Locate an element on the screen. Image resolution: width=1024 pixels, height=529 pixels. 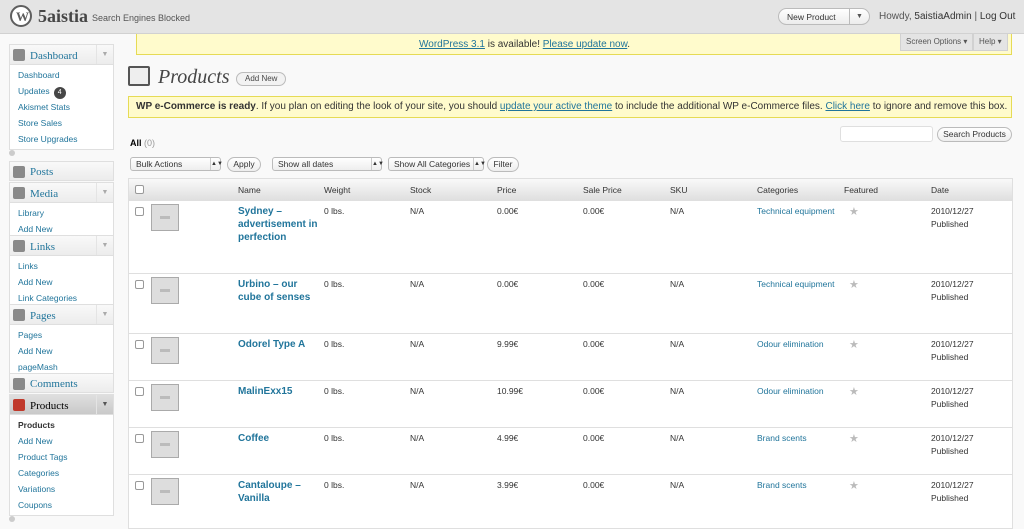
menu-links-header: Links ▼ is located at coordinates (61, 246).